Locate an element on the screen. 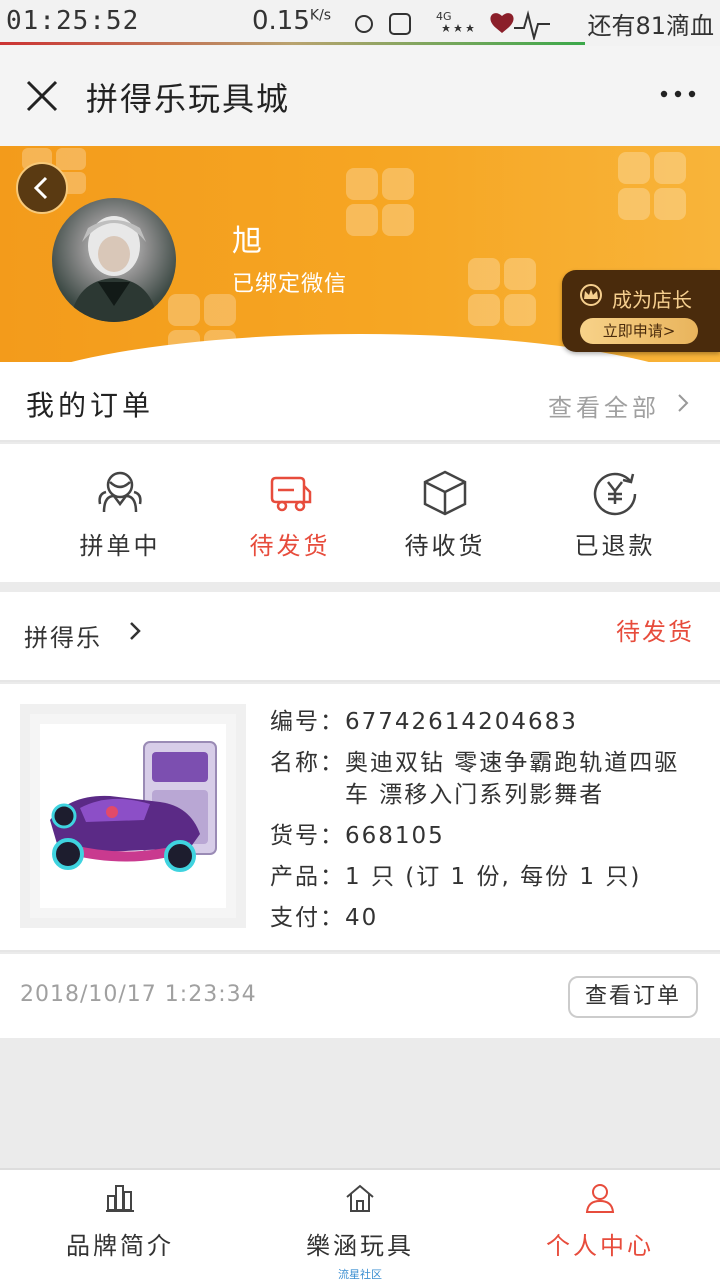 This screenshot has height=1280, width=720. product-name-row: 名称： 奥迪双钻 零速争霸跑轨道四驱车 漂移入门系列影舞者 is located at coordinates (485, 779).